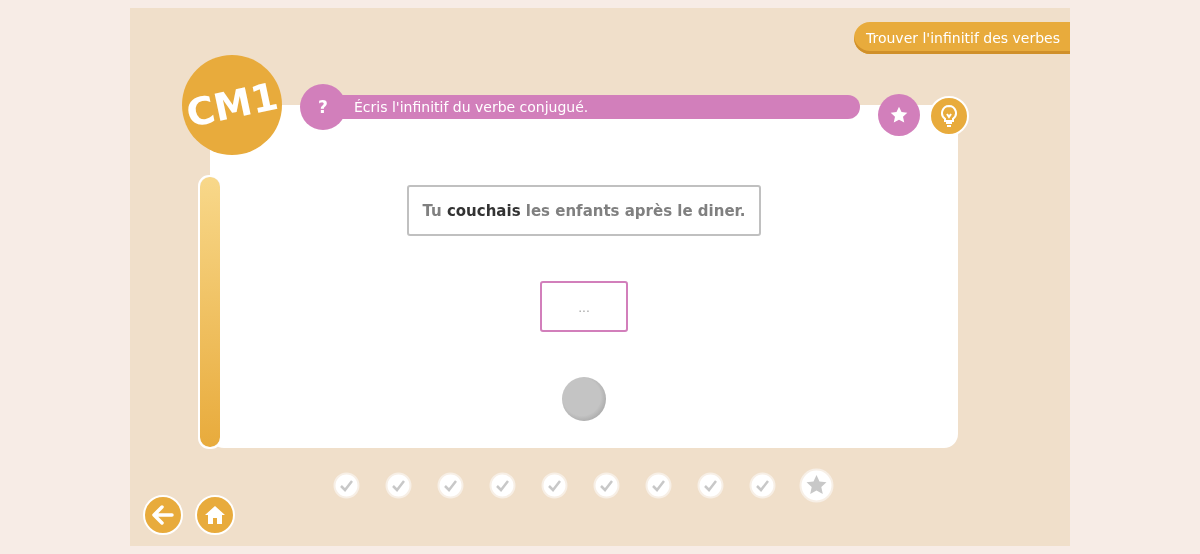 Image resolution: width=1200 pixels, height=554 pixels. Describe the element at coordinates (949, 116) in the screenshot. I see `lightbulb-icon` at that location.